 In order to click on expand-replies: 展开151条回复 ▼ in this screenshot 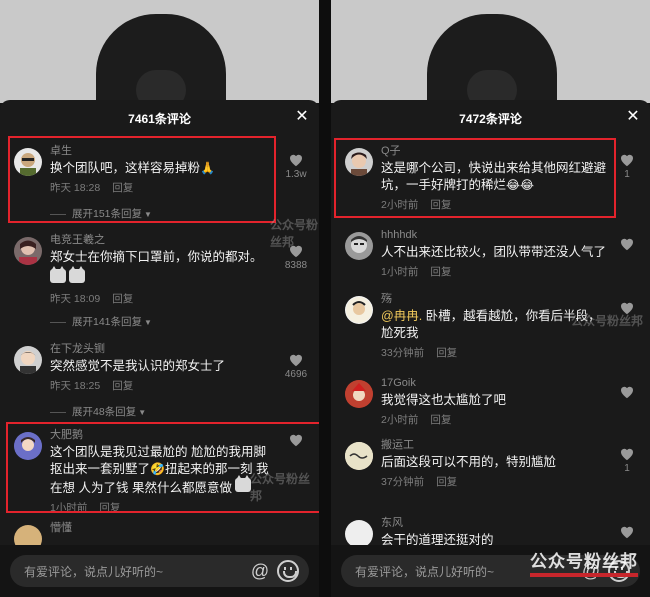, I will do `click(101, 213)`.